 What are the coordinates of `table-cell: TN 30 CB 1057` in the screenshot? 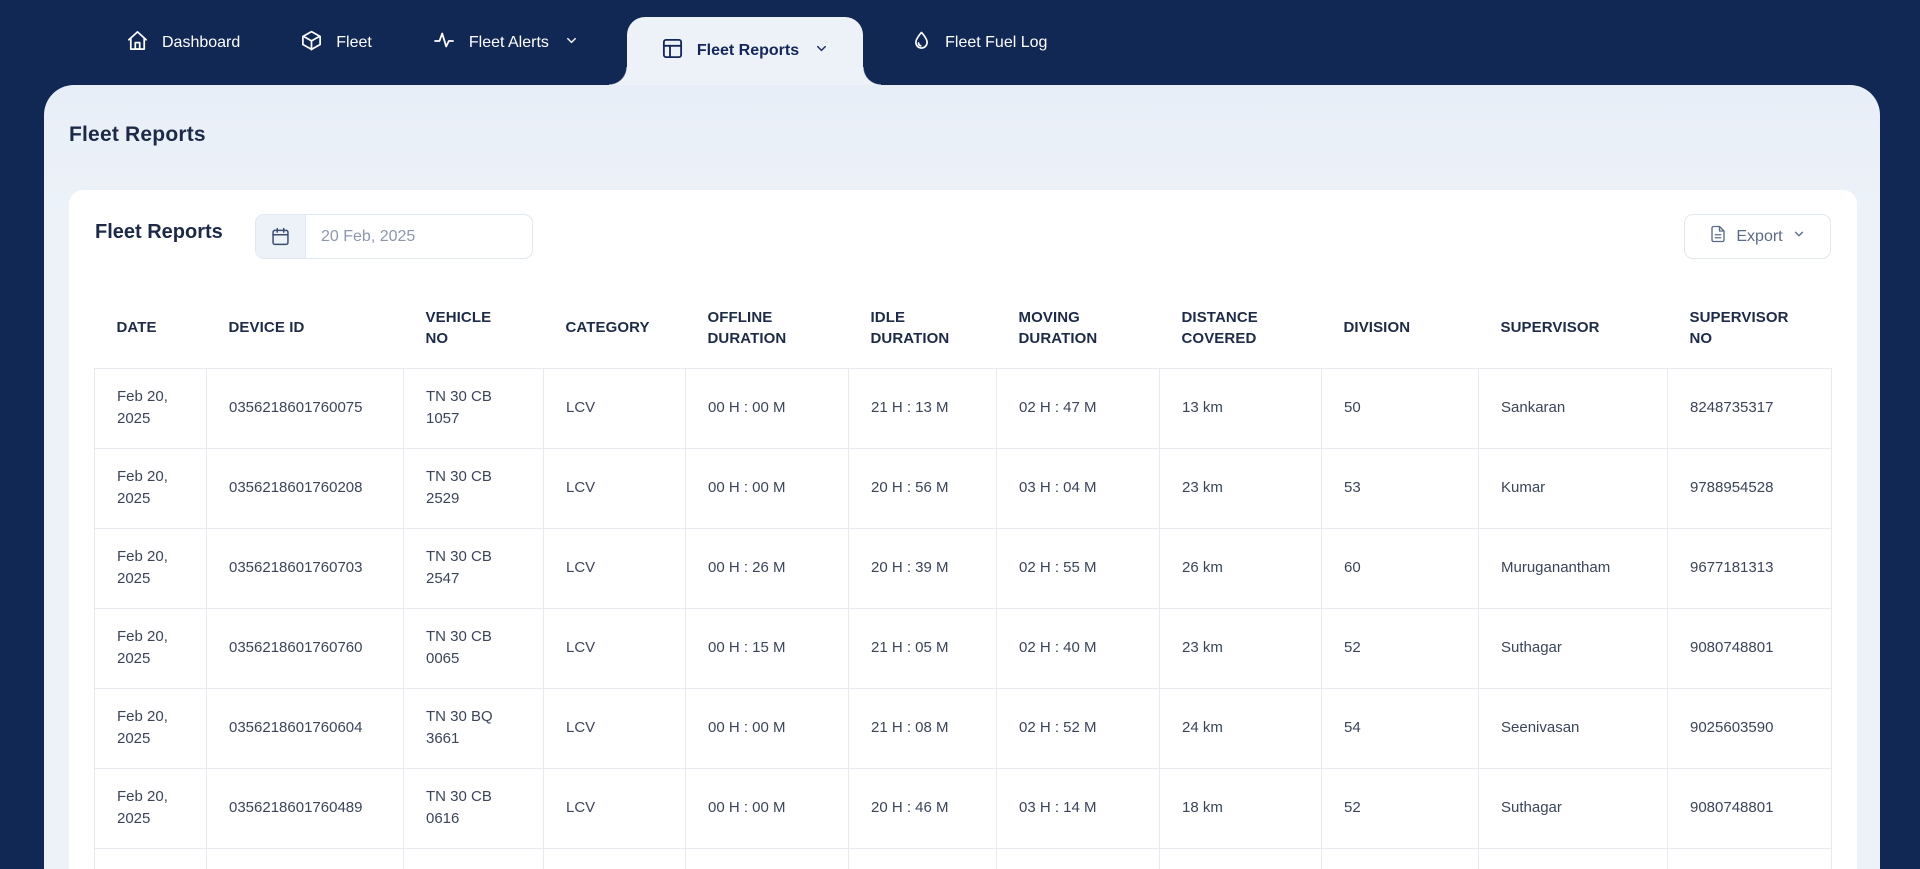 It's located at (473, 408).